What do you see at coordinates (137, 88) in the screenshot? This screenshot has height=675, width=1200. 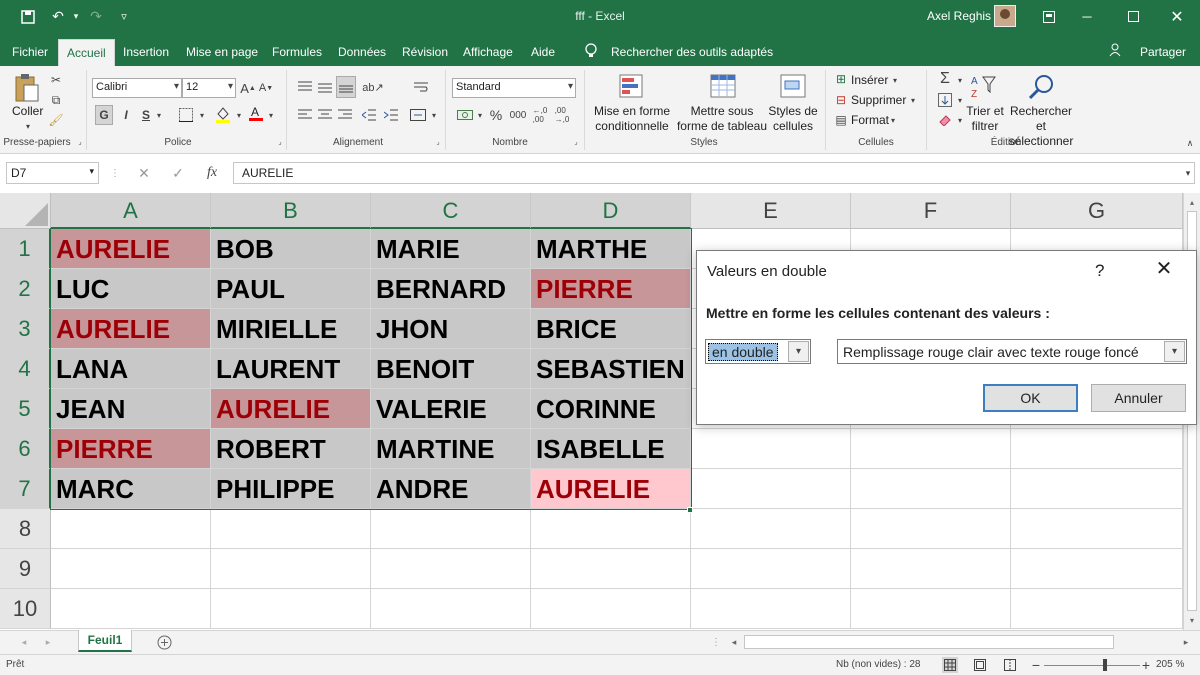 I see `font-name-combo: Calibri▾` at bounding box center [137, 88].